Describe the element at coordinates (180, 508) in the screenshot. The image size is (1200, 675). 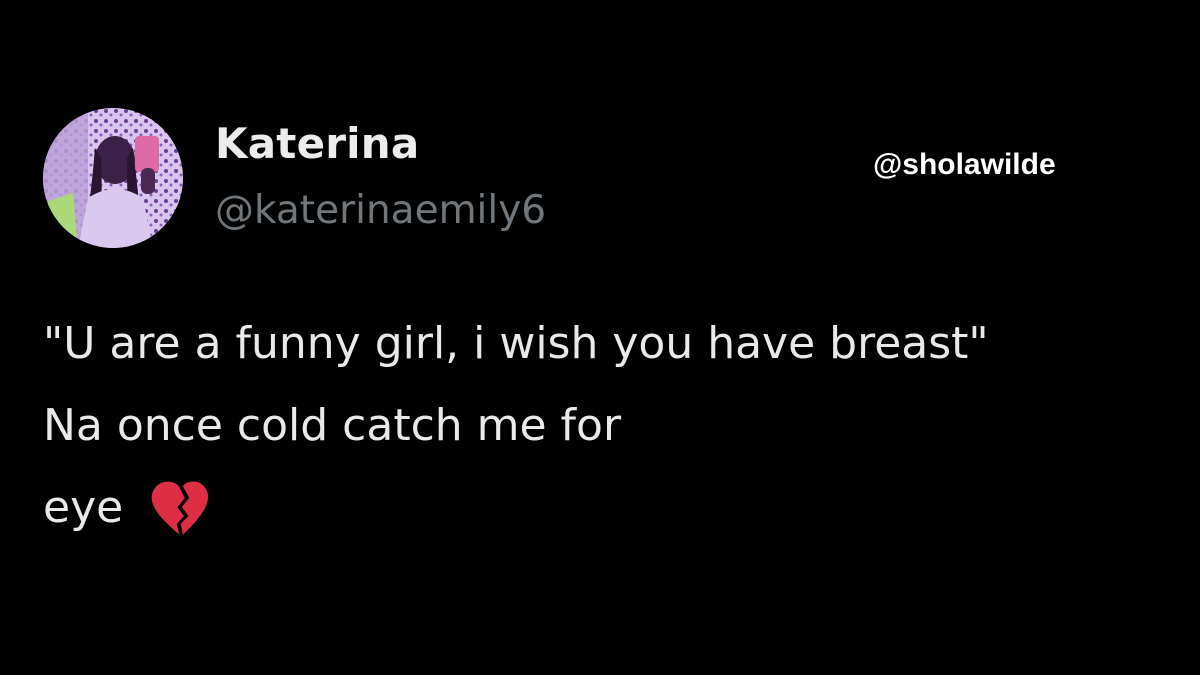
I see `broken-heart-icon` at that location.